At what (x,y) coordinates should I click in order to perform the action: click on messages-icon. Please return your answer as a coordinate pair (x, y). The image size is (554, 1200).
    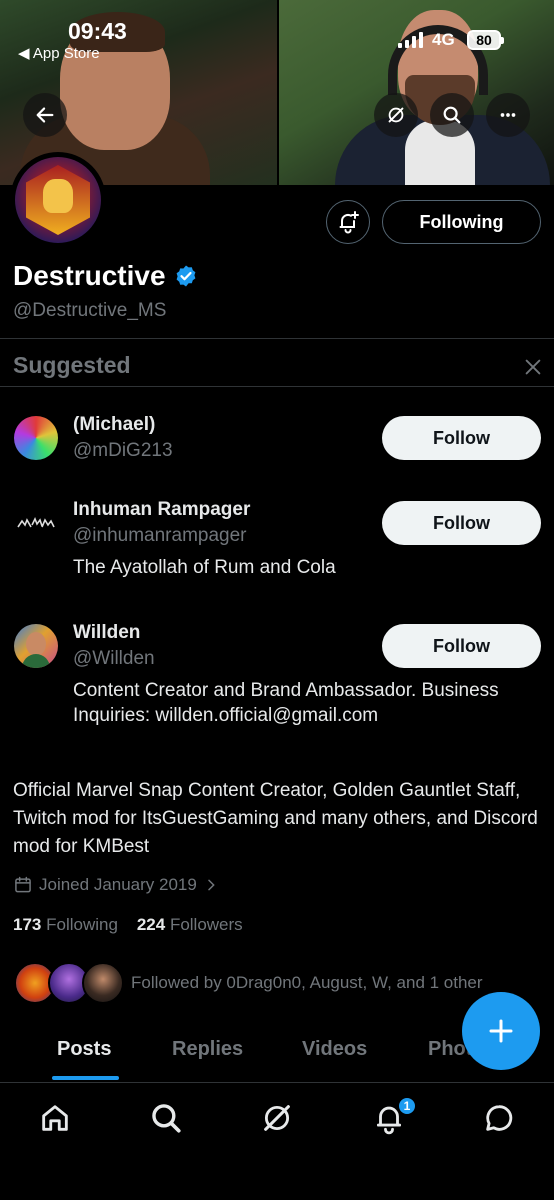
    Looking at the image, I should click on (499, 1118).